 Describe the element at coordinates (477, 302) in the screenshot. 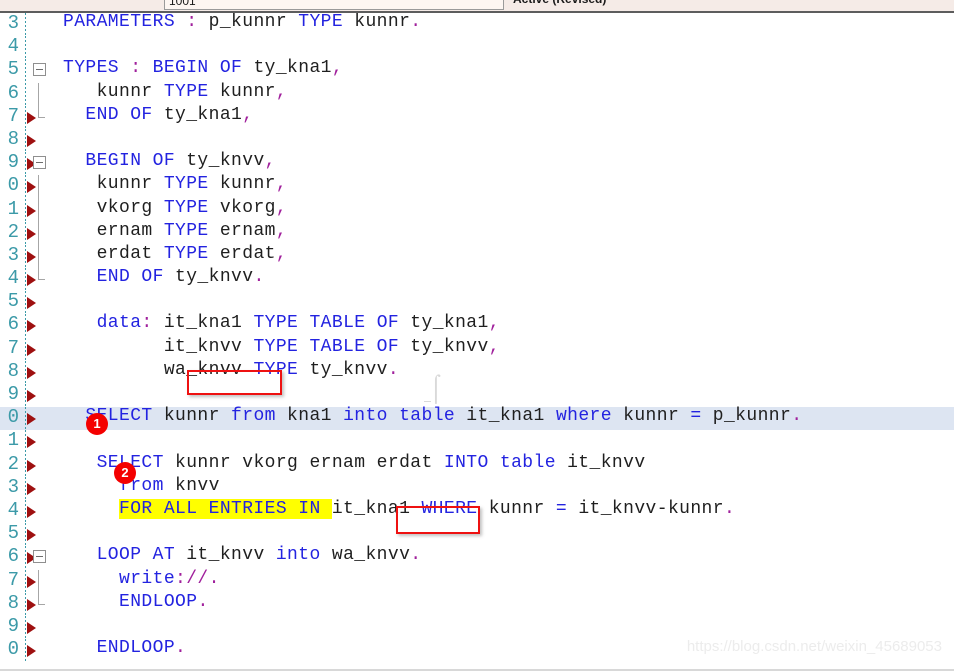

I see `code-line: 5` at that location.